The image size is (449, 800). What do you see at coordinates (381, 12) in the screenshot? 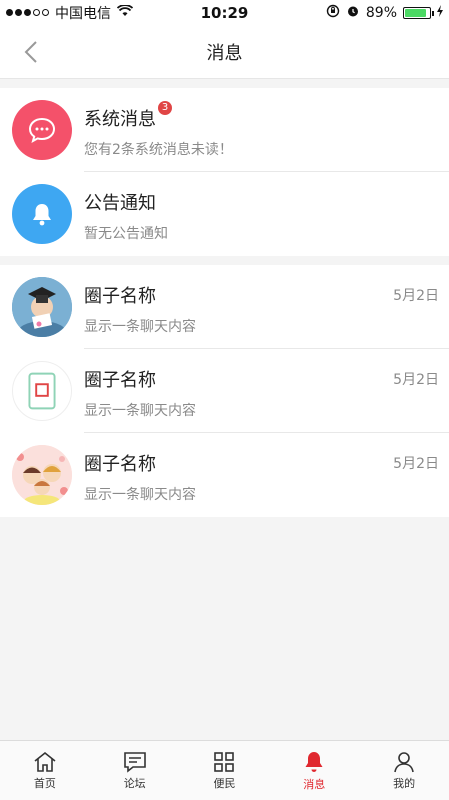
I see `battery-percent: 89%` at bounding box center [381, 12].